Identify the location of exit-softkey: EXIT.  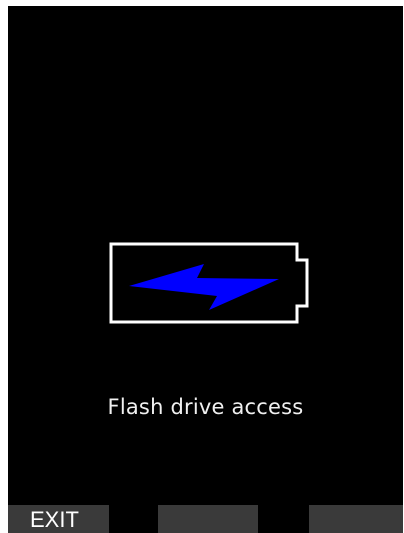
(58, 519).